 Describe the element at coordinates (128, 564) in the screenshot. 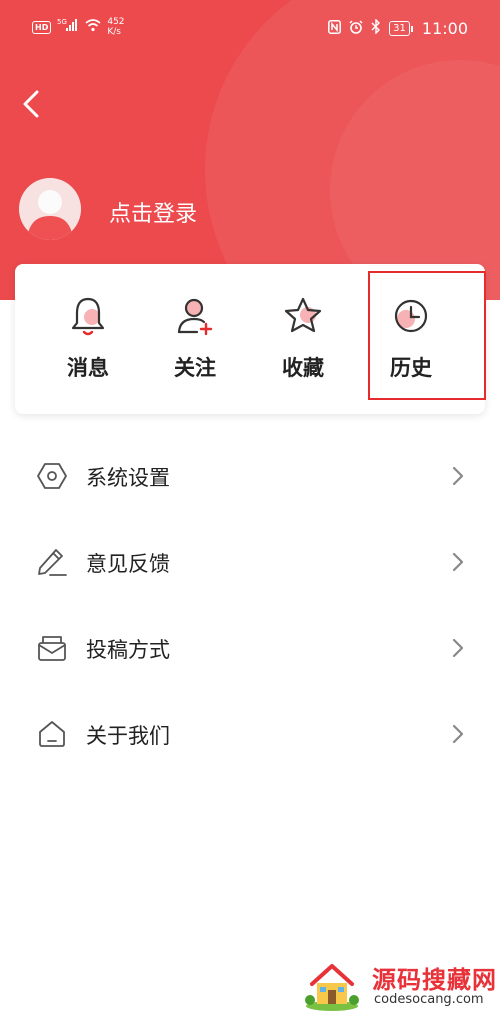

I see `menu-item-label: 意见反馈` at that location.